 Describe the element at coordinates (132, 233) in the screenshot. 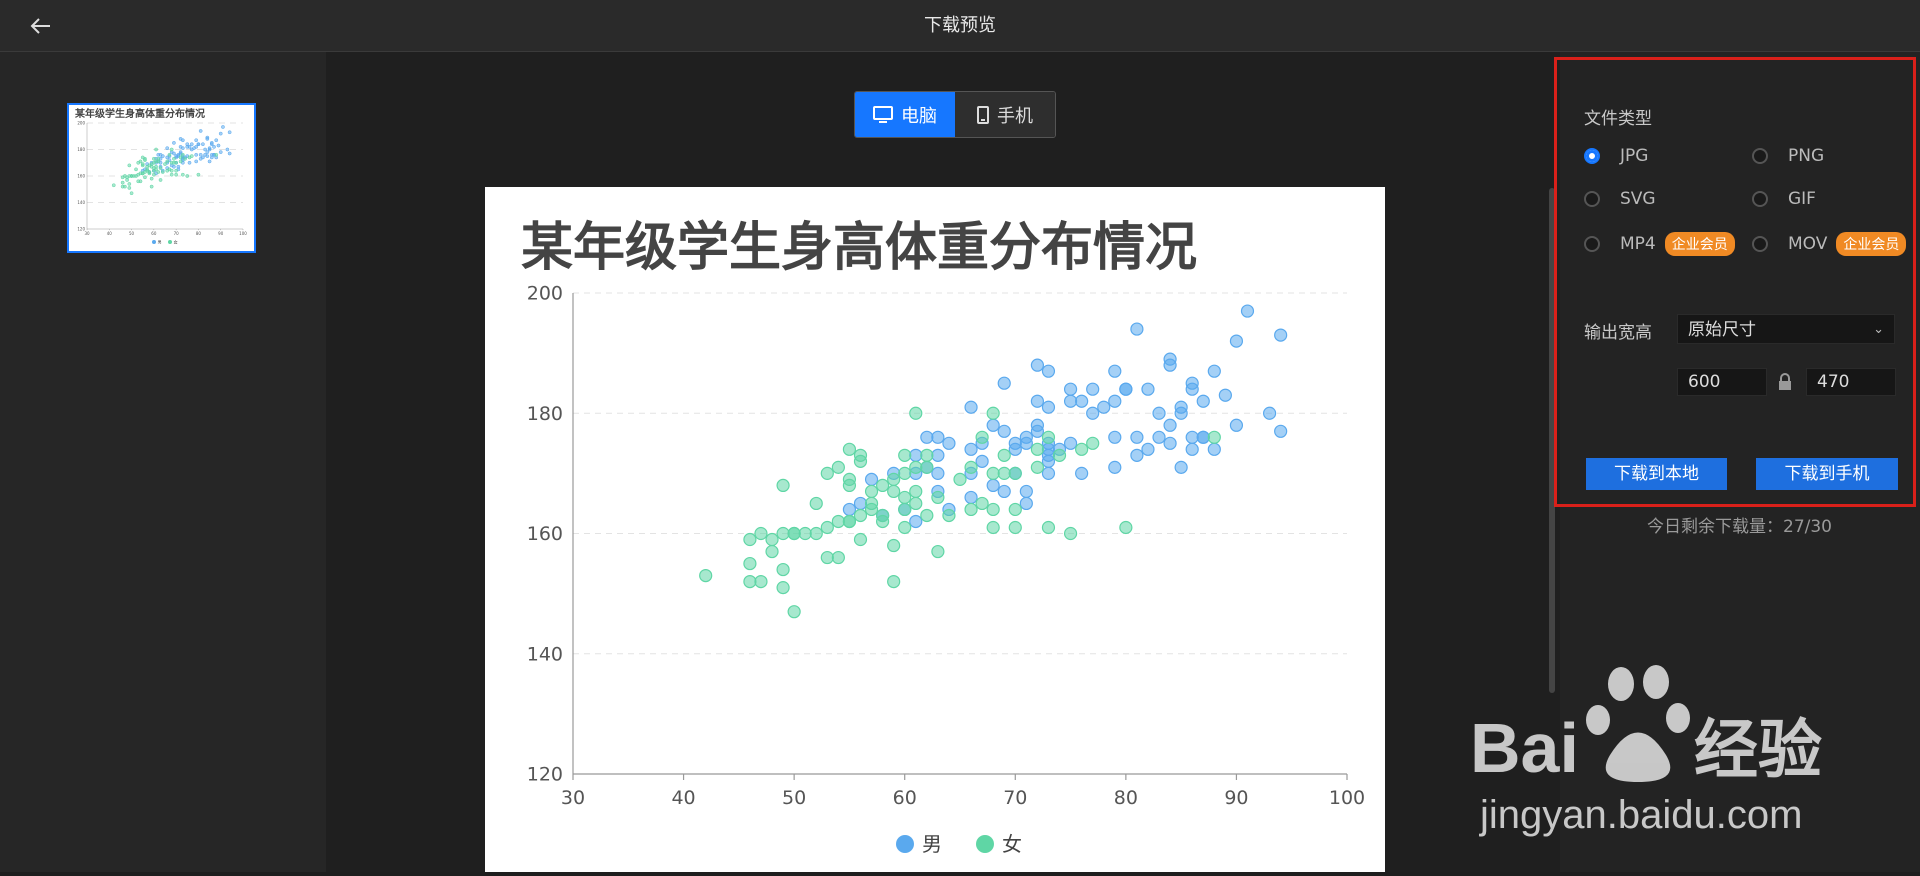

I see `x-tick-label: 50` at that location.